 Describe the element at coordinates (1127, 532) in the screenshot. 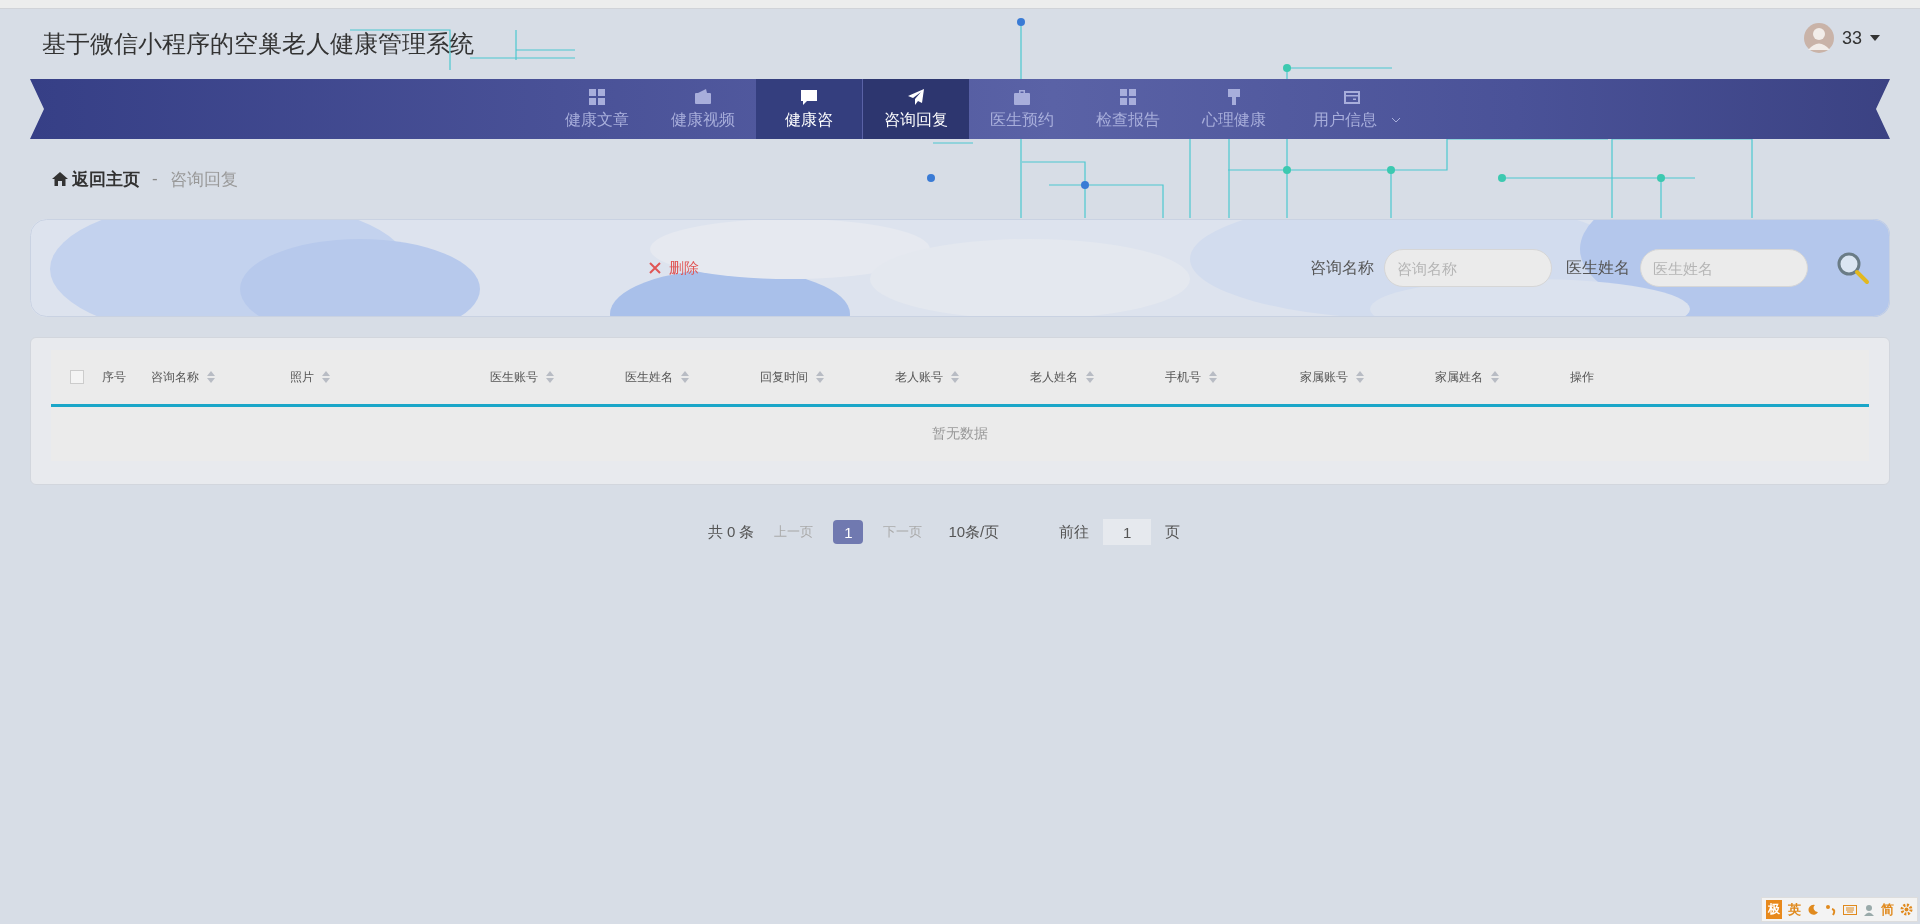

I see `page-input: 1` at that location.